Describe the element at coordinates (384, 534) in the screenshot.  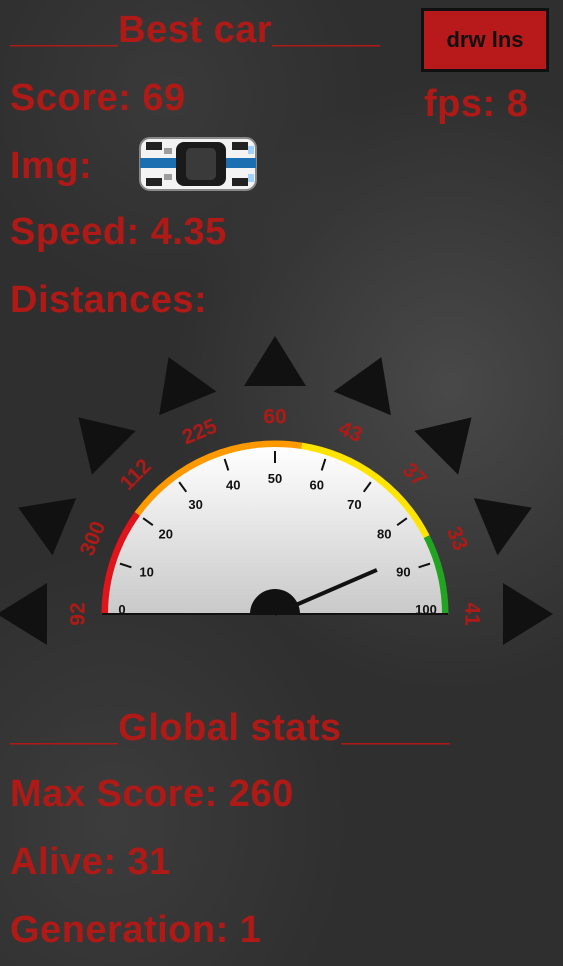
I see `dial-tick-label: 80` at that location.